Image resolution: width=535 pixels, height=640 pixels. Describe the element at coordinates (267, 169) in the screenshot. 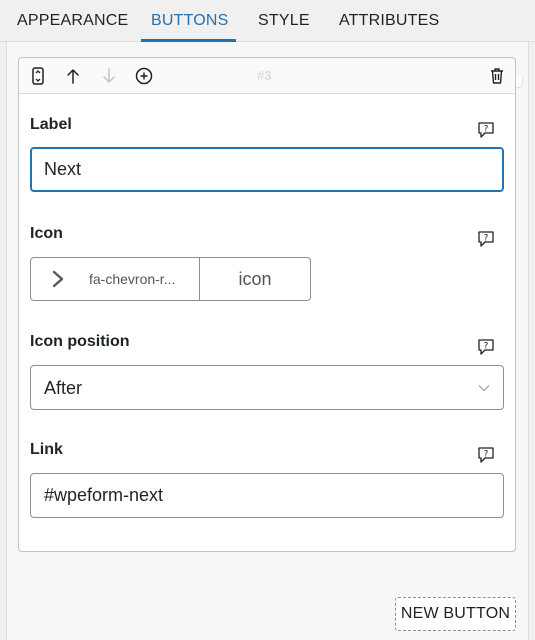

I see `label-input` at that location.